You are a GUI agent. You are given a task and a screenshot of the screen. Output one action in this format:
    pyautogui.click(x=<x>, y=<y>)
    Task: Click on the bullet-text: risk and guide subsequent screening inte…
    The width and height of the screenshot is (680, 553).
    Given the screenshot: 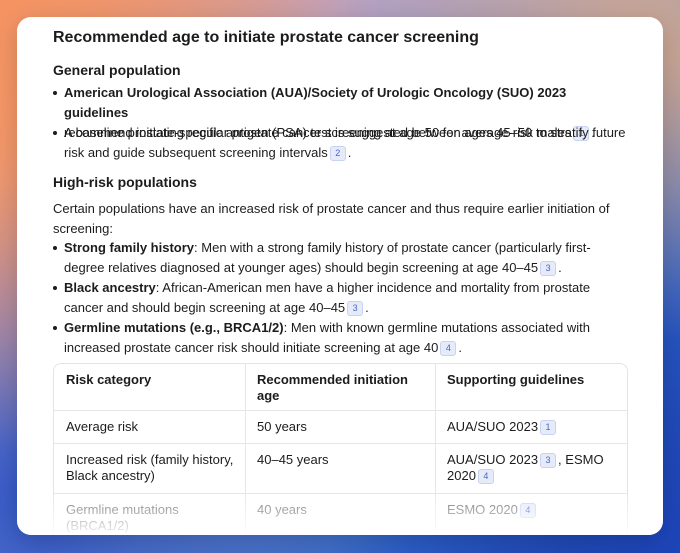 What is the action you would take?
    pyautogui.click(x=196, y=152)
    